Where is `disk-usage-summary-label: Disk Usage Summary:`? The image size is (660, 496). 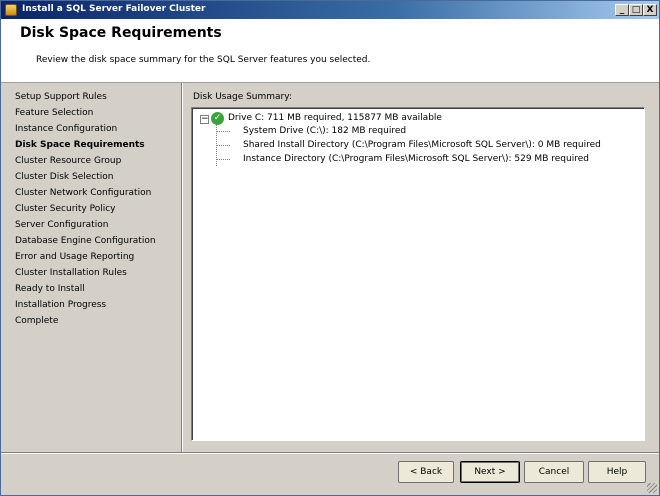
disk-usage-summary-label: Disk Usage Summary: is located at coordinates (242, 97).